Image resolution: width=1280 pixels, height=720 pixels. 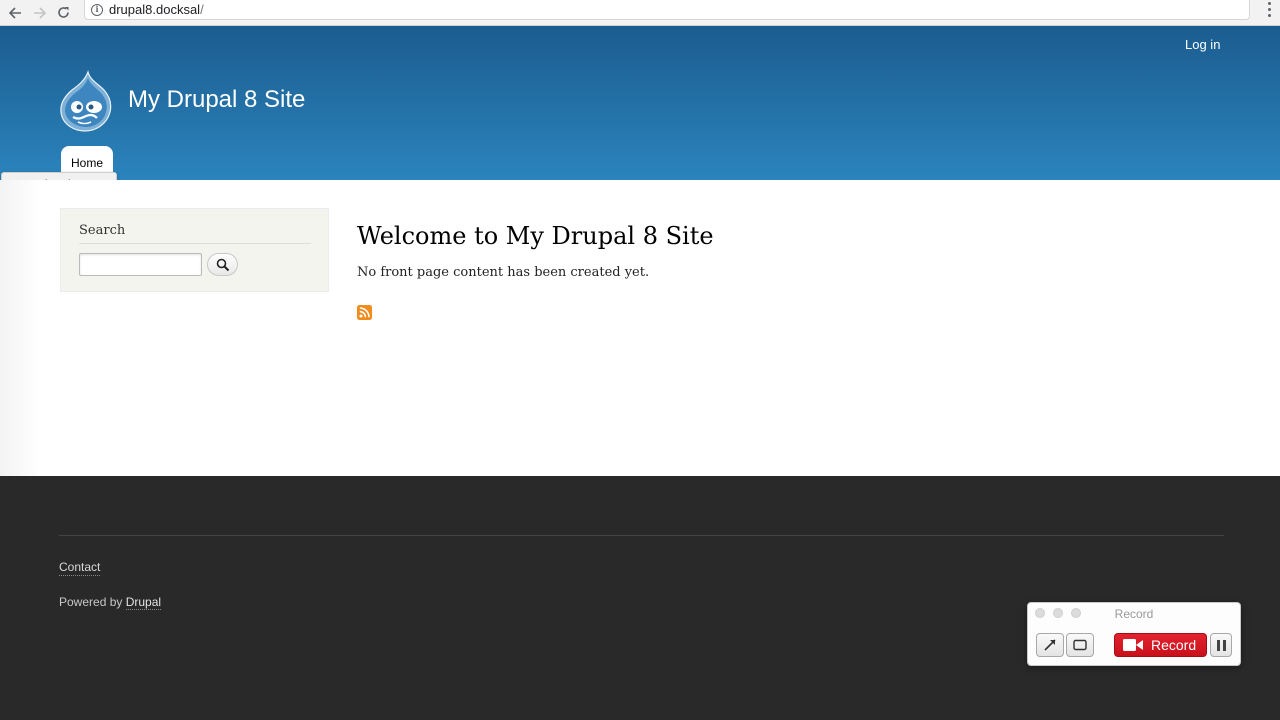 I want to click on login-link: Log in, so click(x=1202, y=44).